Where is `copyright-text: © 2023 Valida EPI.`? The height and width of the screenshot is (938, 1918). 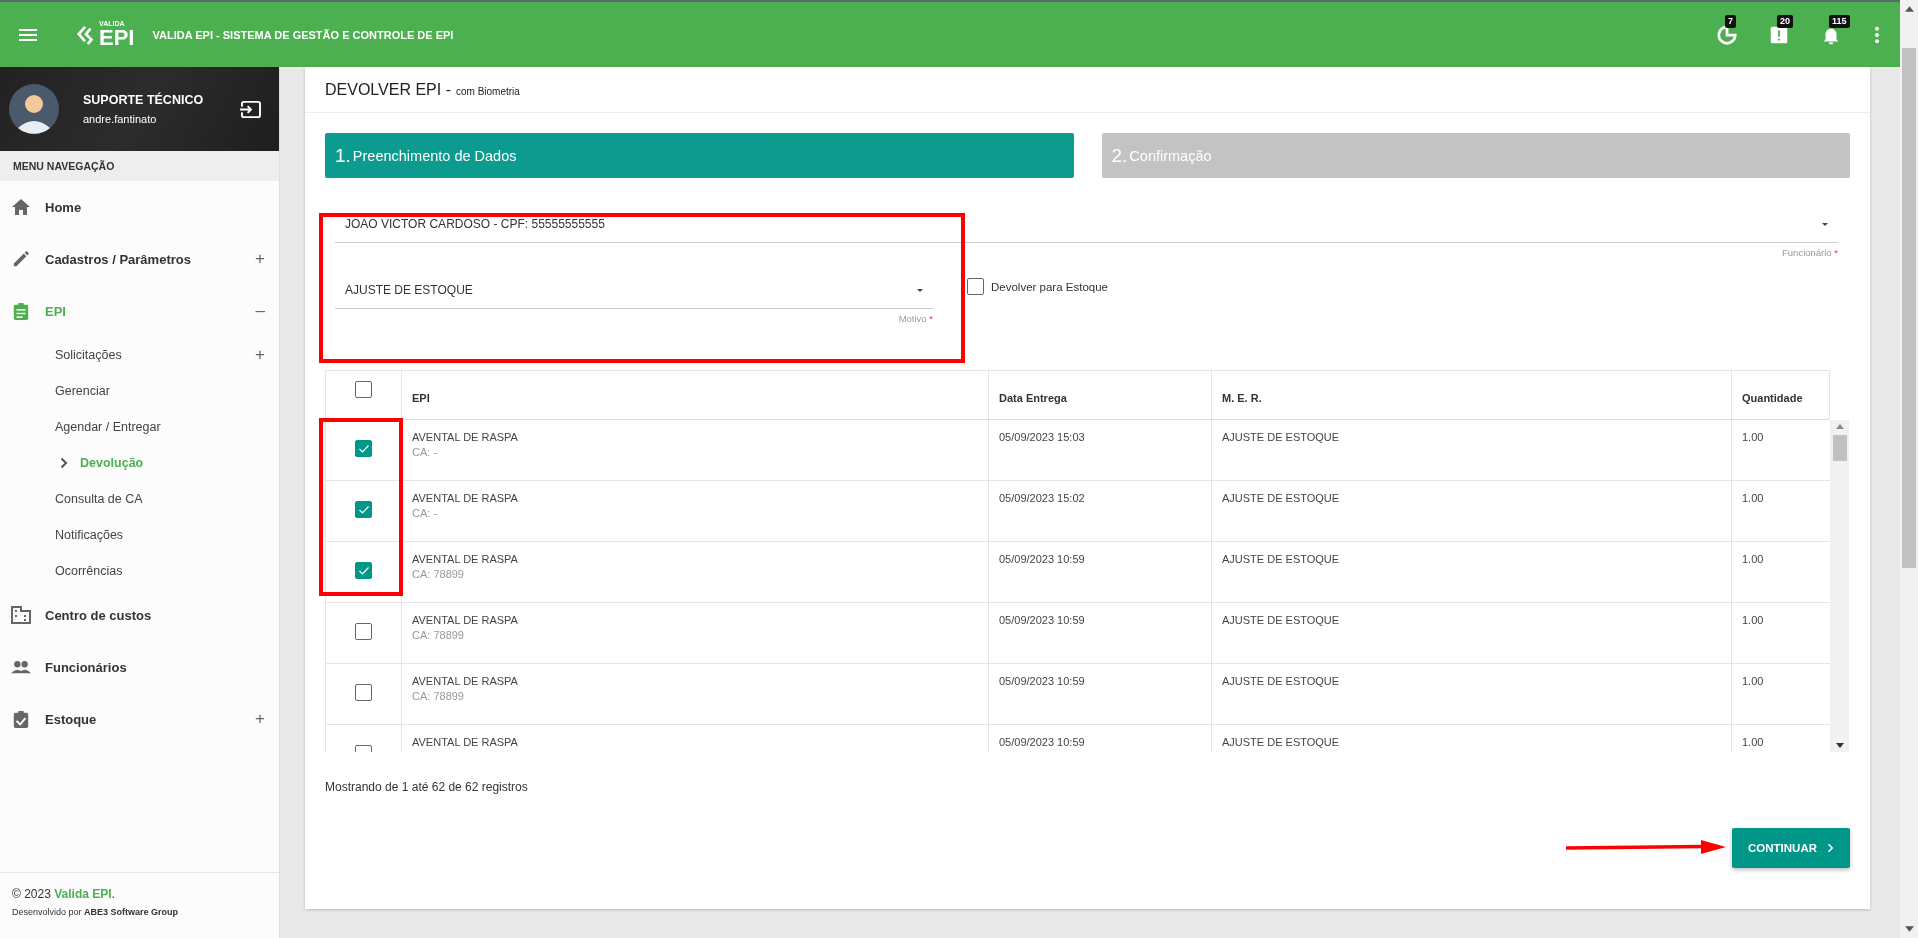 copyright-text: © 2023 Valida EPI. is located at coordinates (64, 894).